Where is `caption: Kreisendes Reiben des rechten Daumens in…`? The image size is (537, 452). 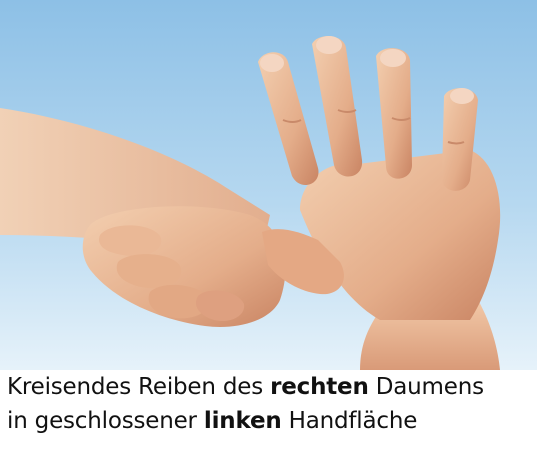
caption: Kreisendes Reiben des rechten Daumens in… is located at coordinates (271, 404).